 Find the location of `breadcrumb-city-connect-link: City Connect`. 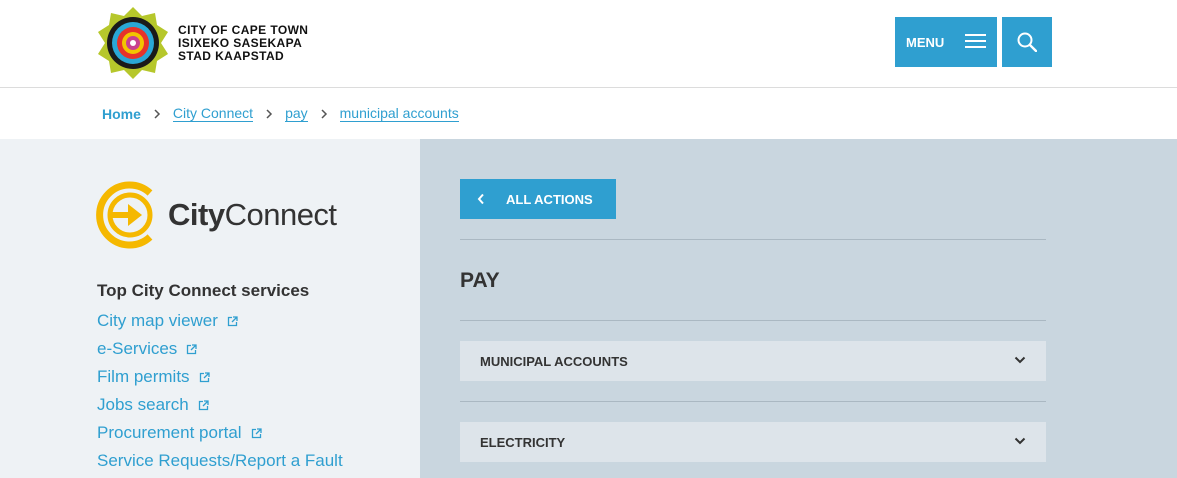

breadcrumb-city-connect-link: City Connect is located at coordinates (213, 114).